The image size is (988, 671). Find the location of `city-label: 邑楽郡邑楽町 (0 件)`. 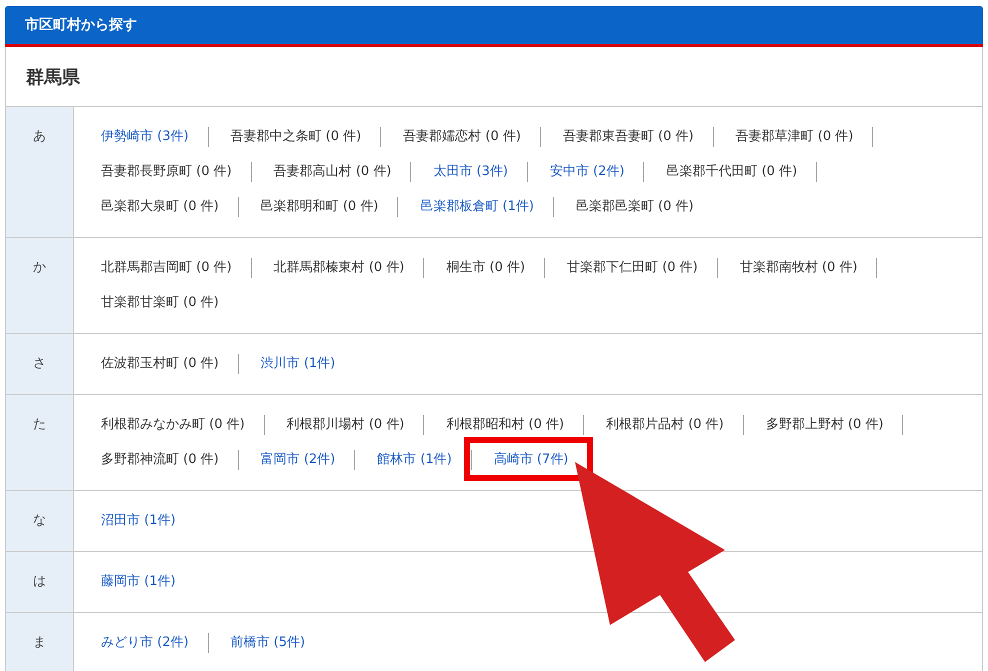

city-label: 邑楽郡邑楽町 (0 件) is located at coordinates (635, 207).